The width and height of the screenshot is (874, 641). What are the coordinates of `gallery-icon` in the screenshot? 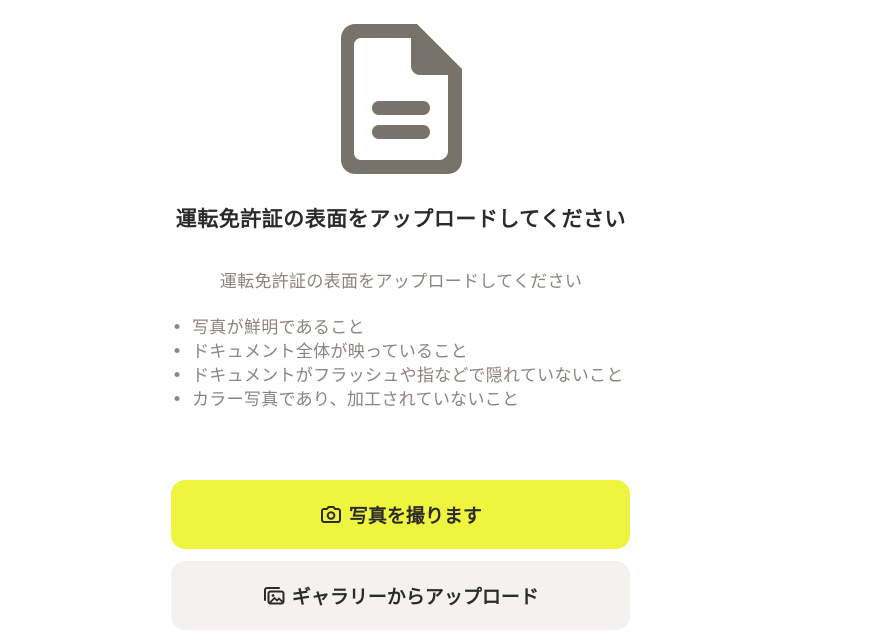 It's located at (274, 595).